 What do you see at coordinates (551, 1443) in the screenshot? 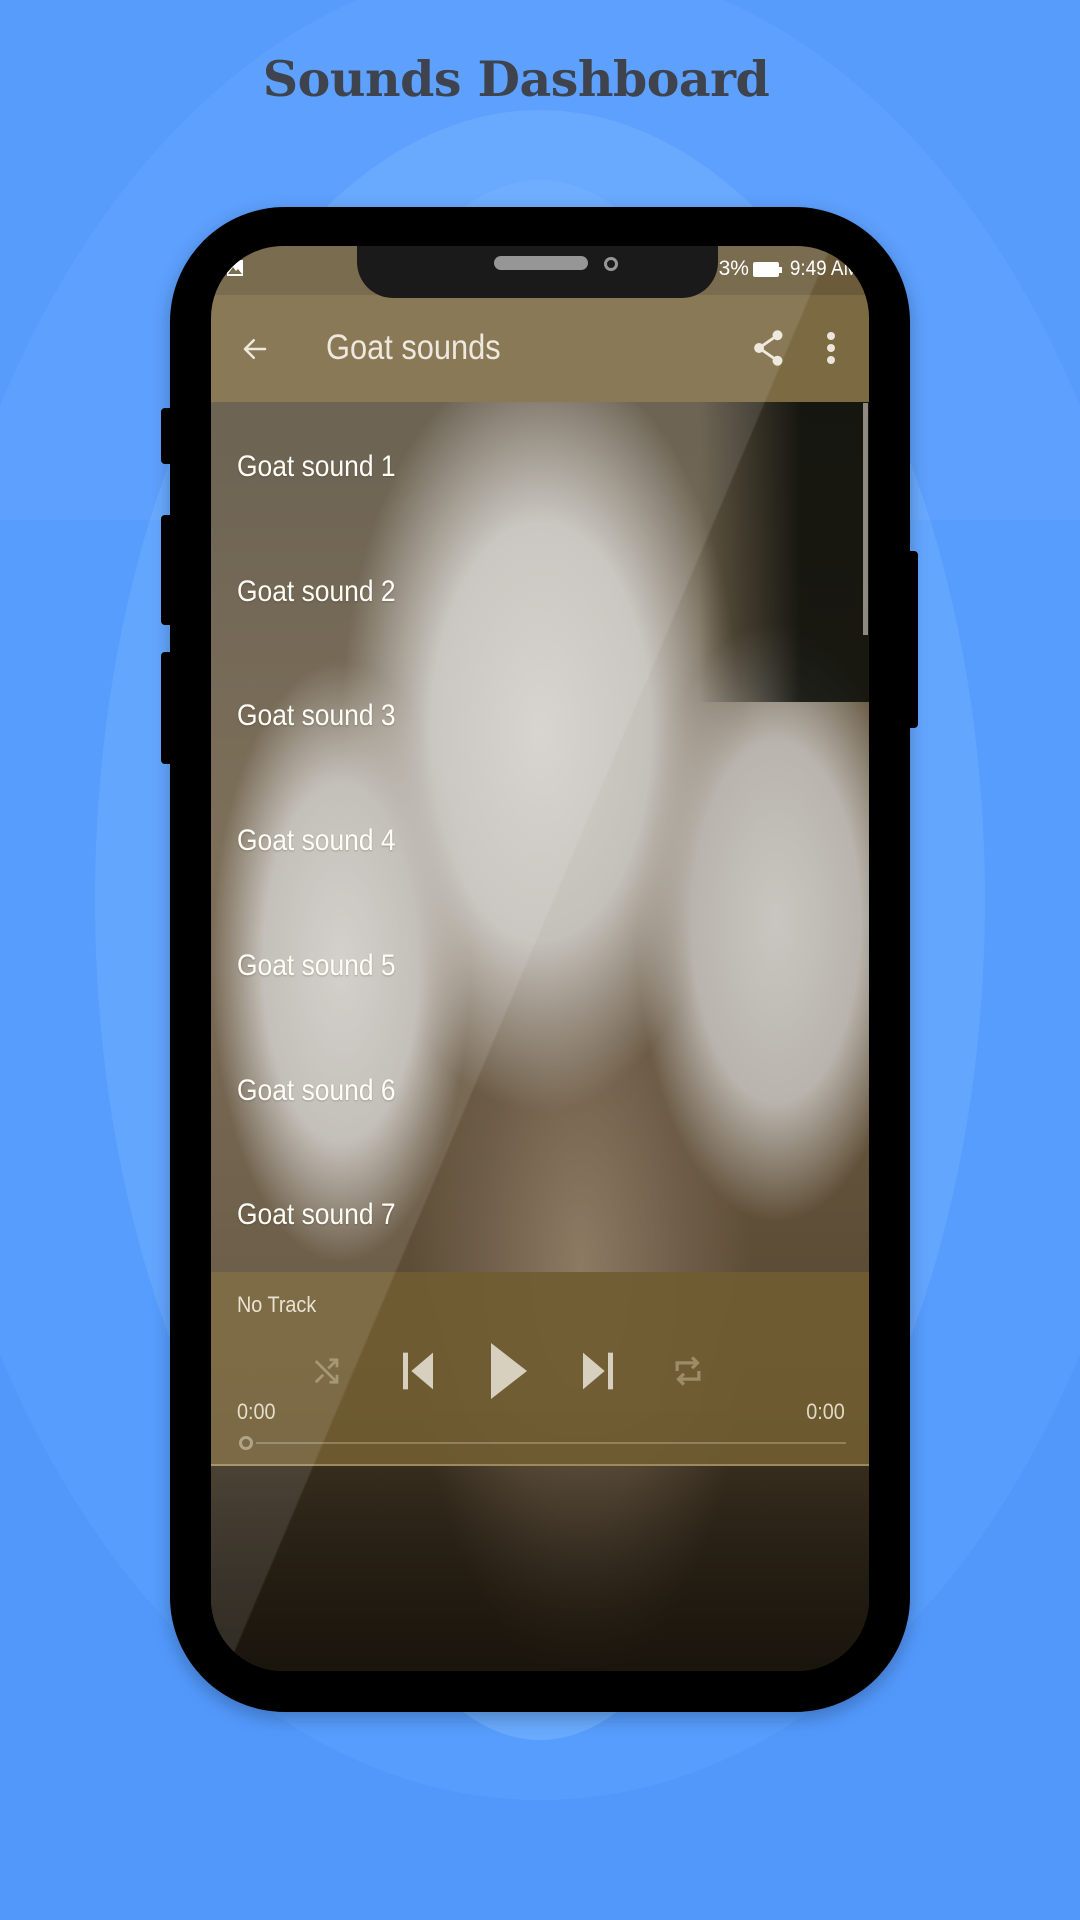
I see `seek-bar` at bounding box center [551, 1443].